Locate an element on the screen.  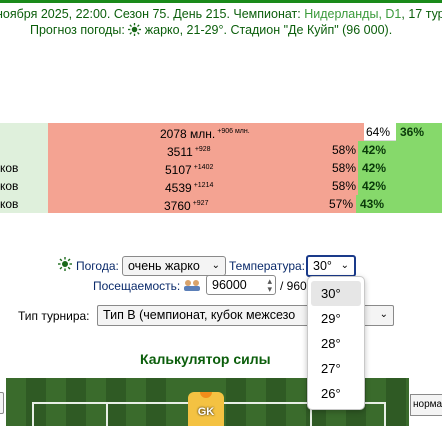
row-pct-home: 64% is located at coordinates (378, 132).